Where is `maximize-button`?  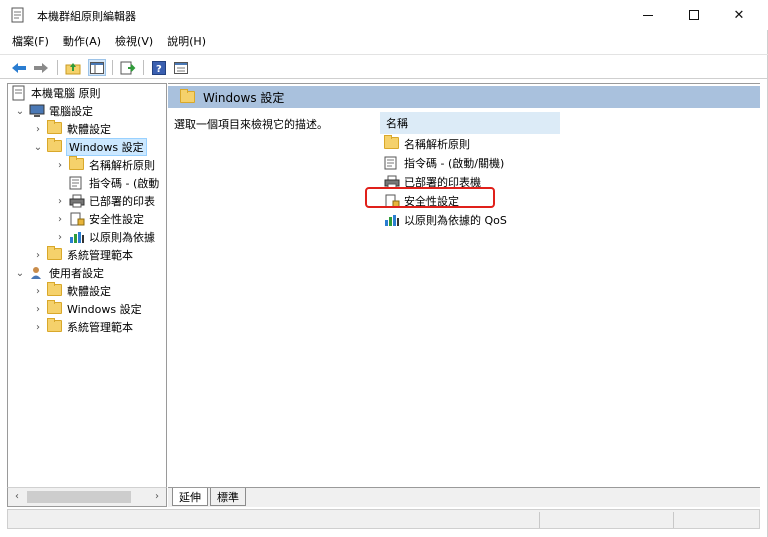
maximize-button is located at coordinates (694, 15).